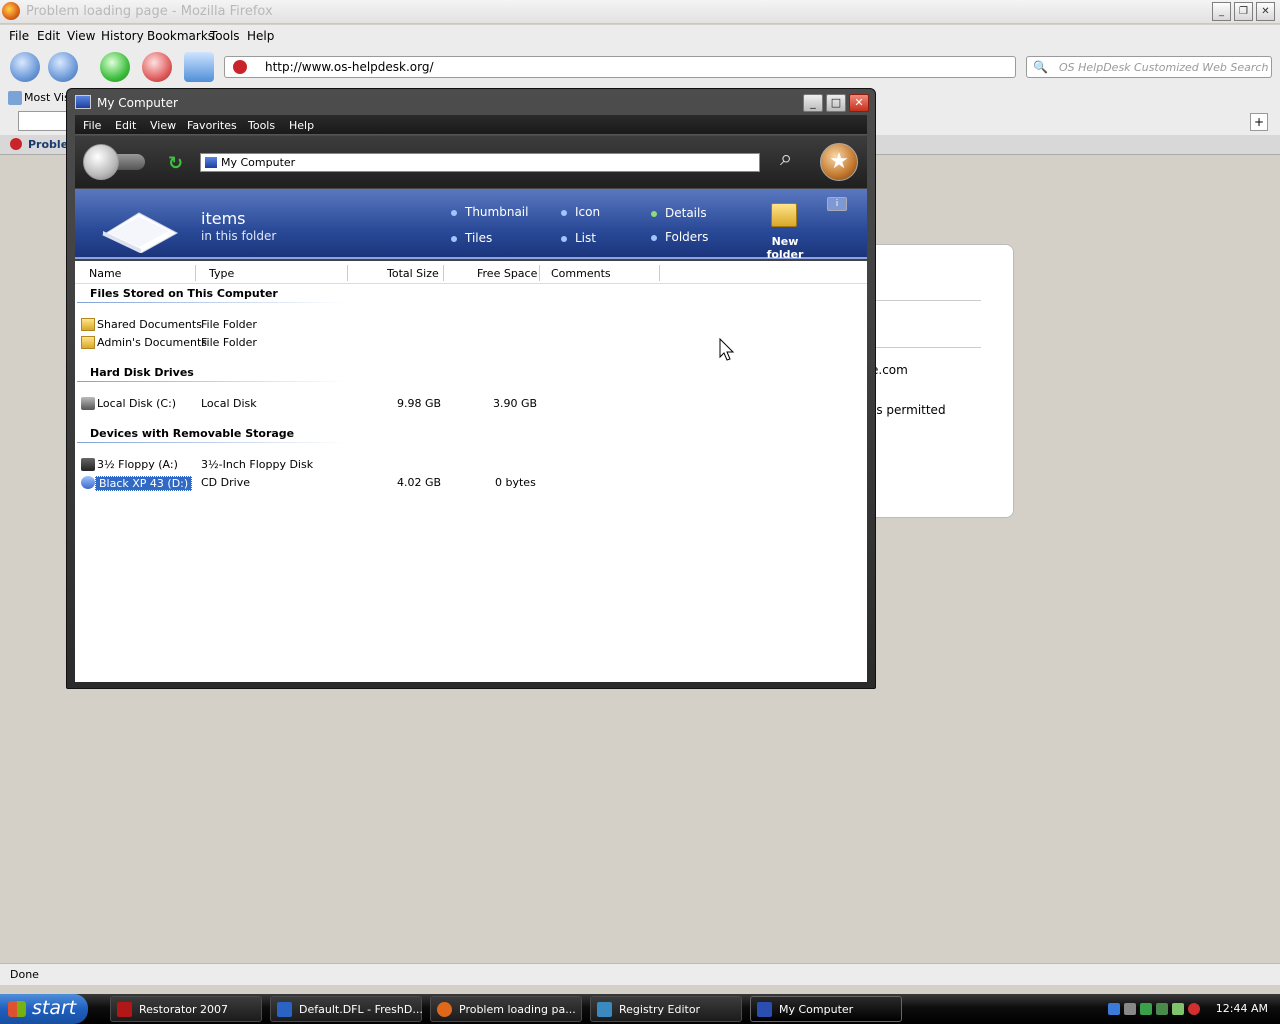  Describe the element at coordinates (199, 67) in the screenshot. I see `home-button` at that location.